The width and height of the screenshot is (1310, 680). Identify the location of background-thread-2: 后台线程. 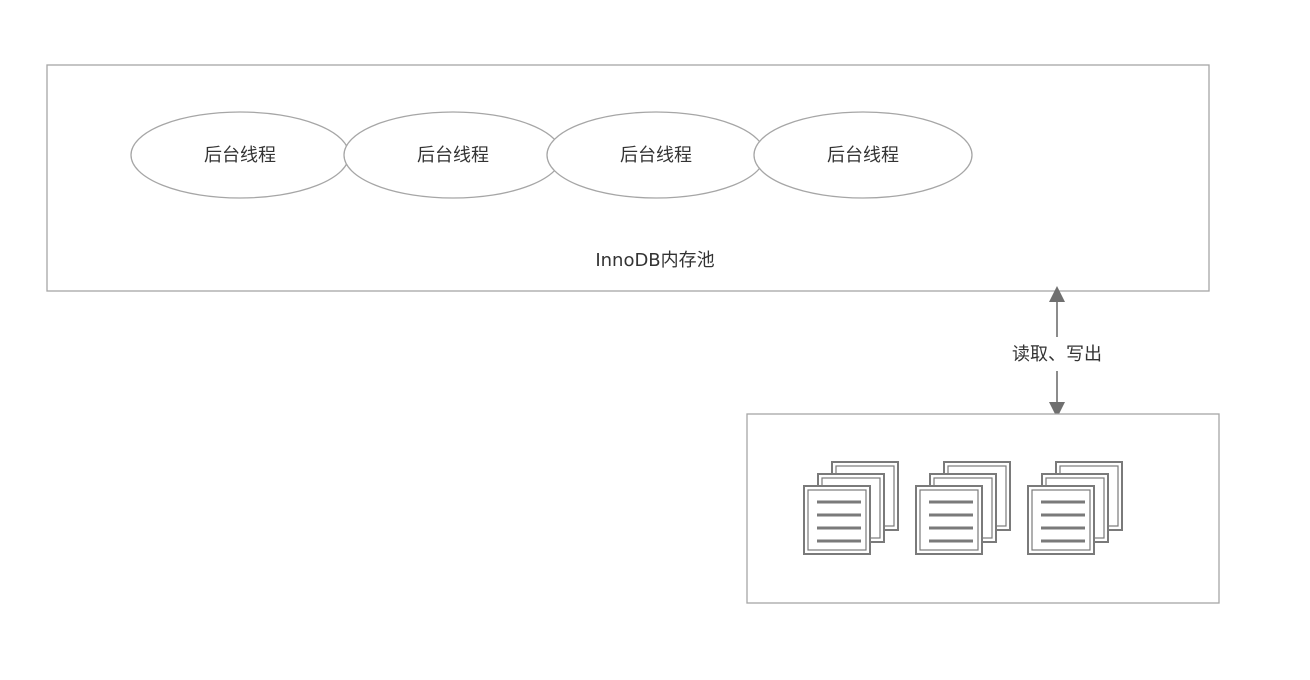
(453, 155).